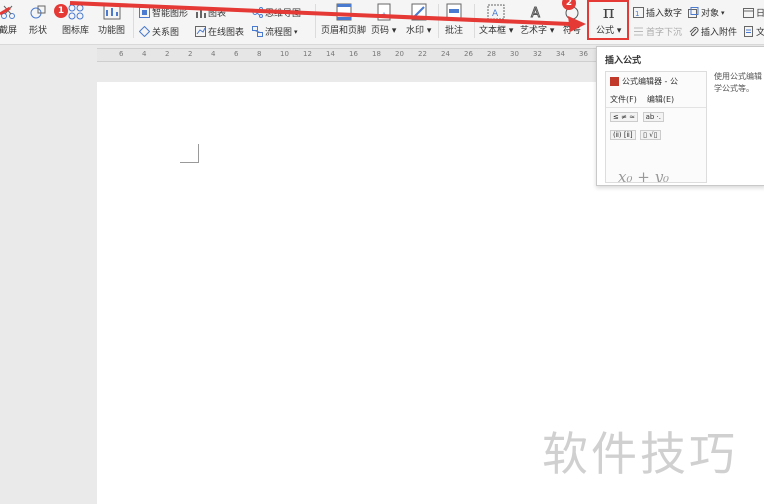 This screenshot has width=764, height=504. What do you see at coordinates (5, 11) in the screenshot?
I see `arrow-line-left` at bounding box center [5, 11].